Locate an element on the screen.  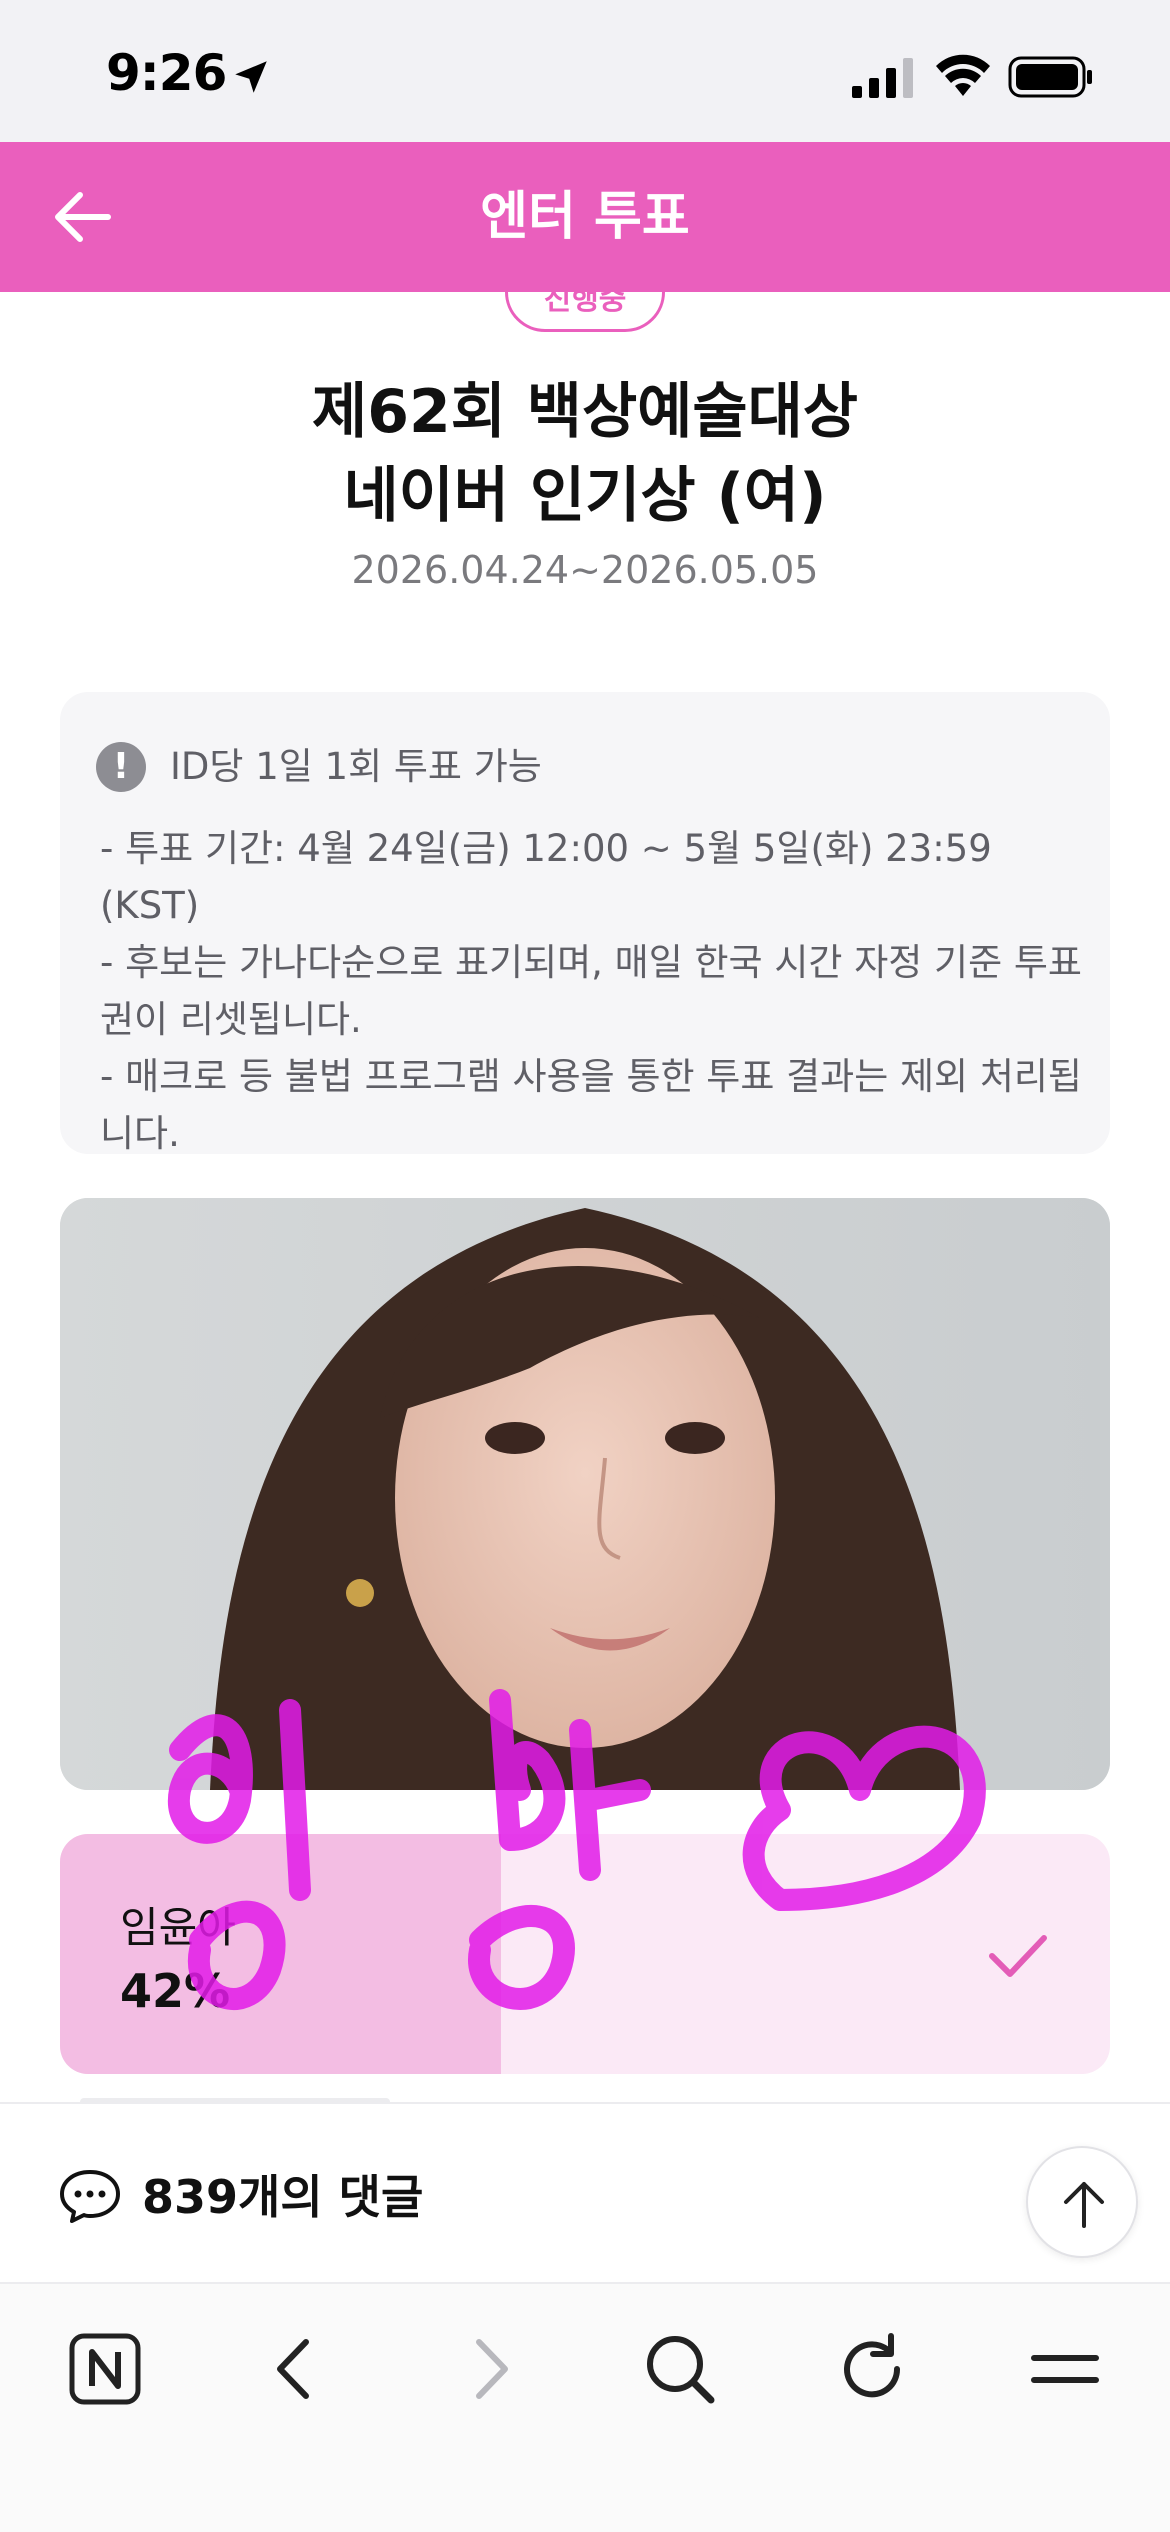
browser-forward-button is located at coordinates (490, 2369).